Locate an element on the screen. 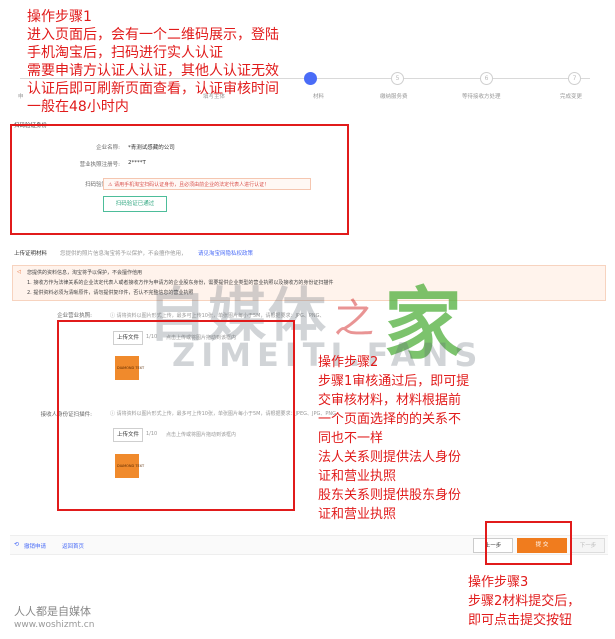 Image resolution: width=615 pixels, height=639 pixels. annotation-line: 法人关系则提供法人身份 is located at coordinates (390, 457).